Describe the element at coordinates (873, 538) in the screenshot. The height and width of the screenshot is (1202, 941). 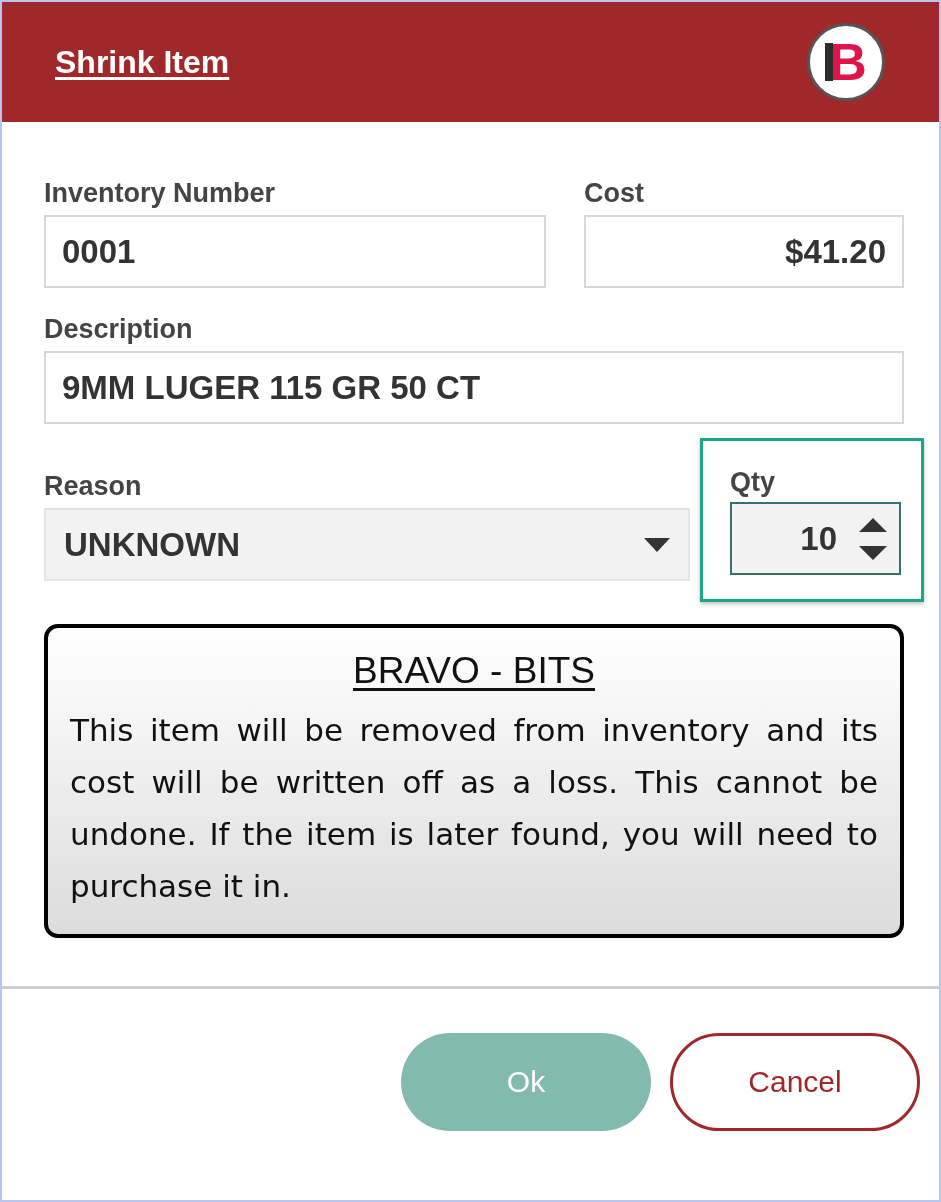
I see `up-down-arrows-icon` at that location.